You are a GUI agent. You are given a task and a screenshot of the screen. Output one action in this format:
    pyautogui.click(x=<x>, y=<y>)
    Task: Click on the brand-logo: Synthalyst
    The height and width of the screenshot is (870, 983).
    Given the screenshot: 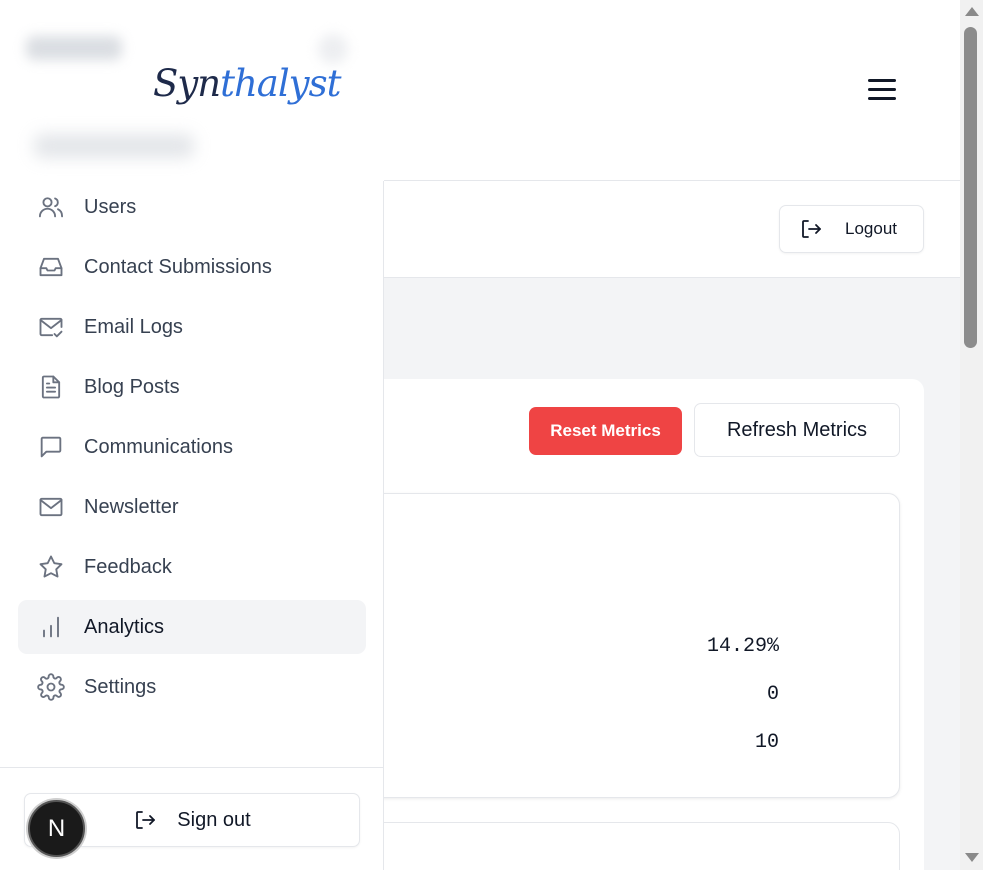 What is the action you would take?
    pyautogui.click(x=247, y=83)
    